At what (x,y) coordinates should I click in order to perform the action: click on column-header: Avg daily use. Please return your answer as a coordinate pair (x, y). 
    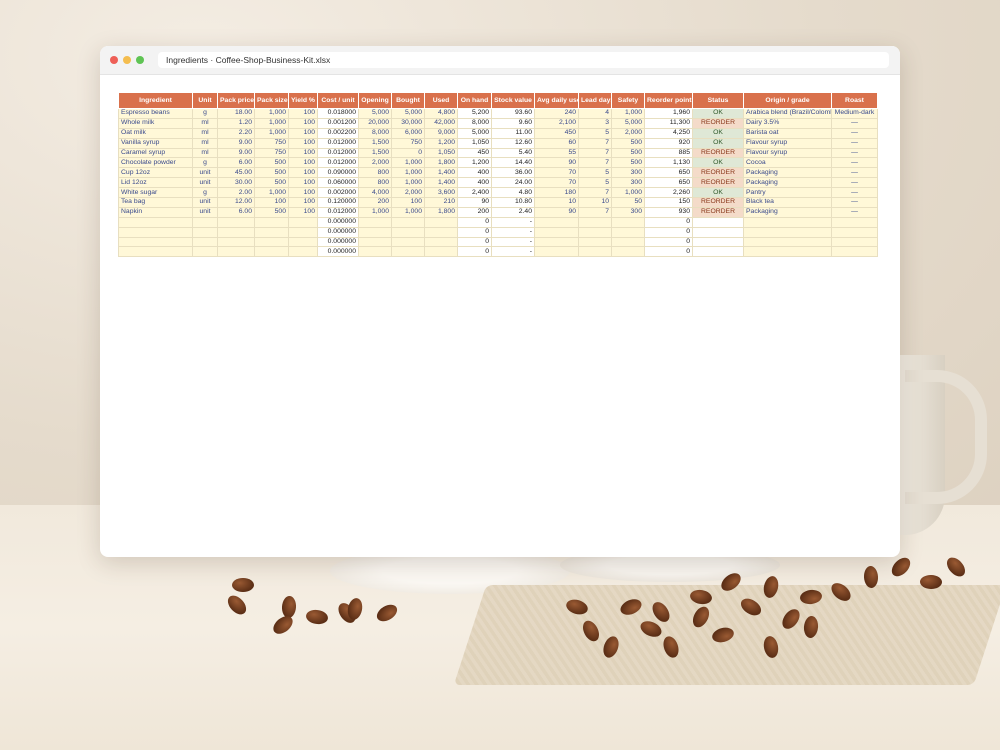
    Looking at the image, I should click on (556, 100).